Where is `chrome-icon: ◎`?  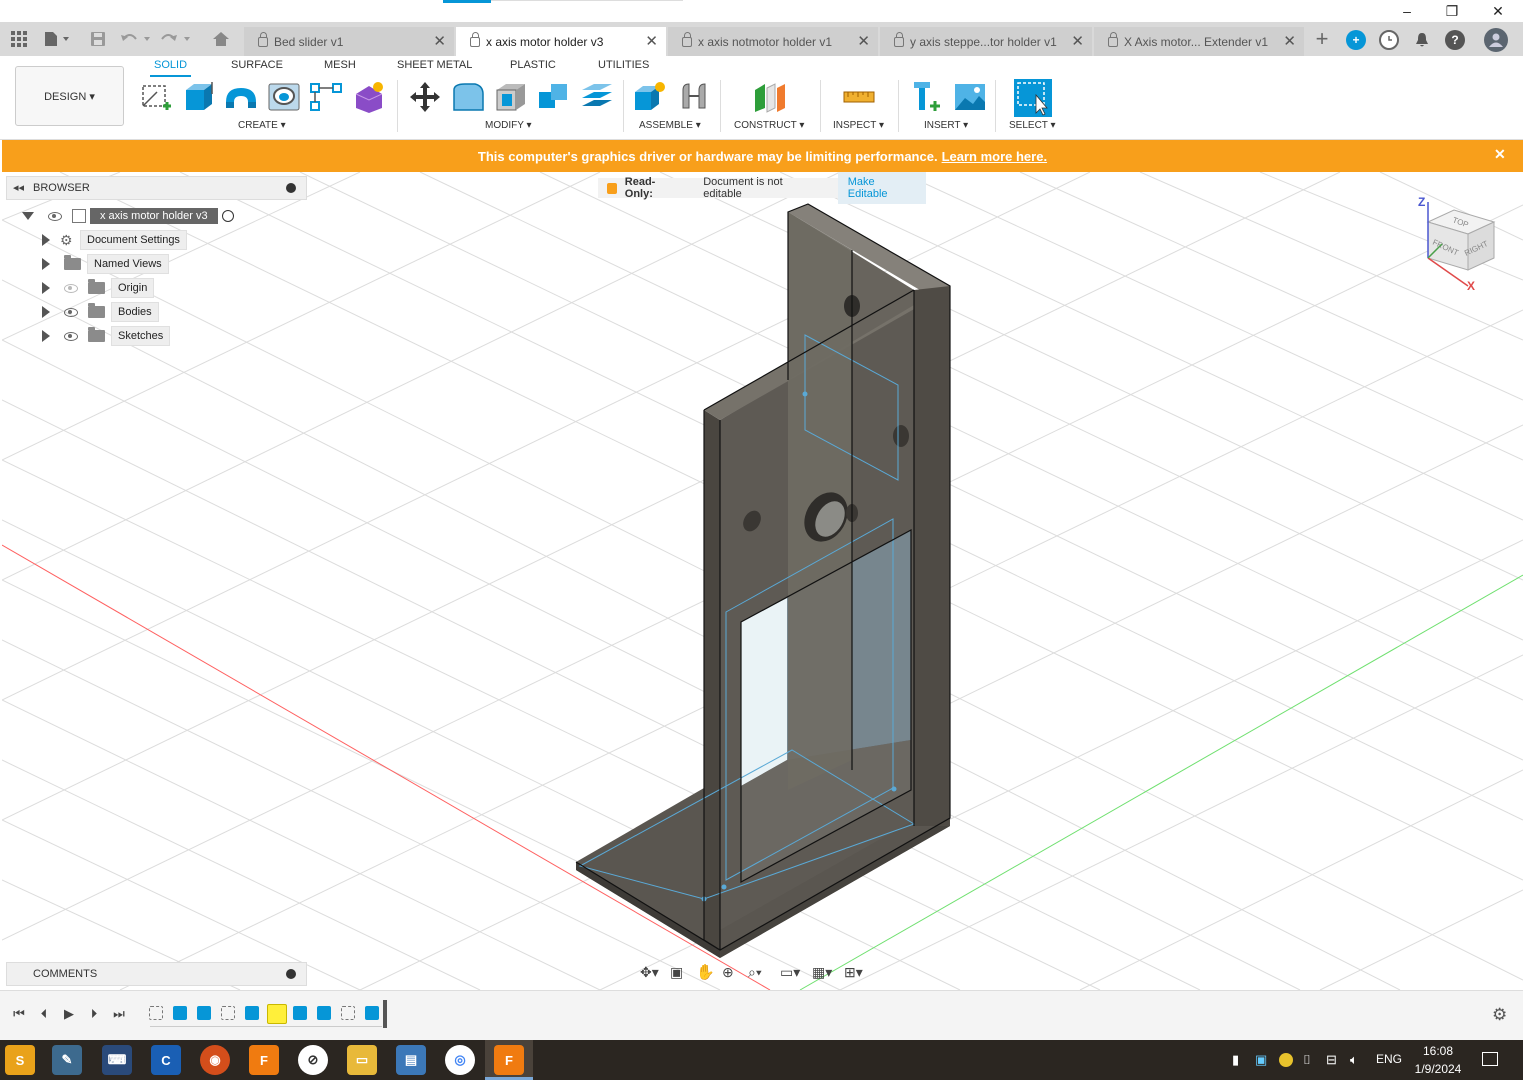
chrome-icon: ◎ is located at coordinates (460, 1060).